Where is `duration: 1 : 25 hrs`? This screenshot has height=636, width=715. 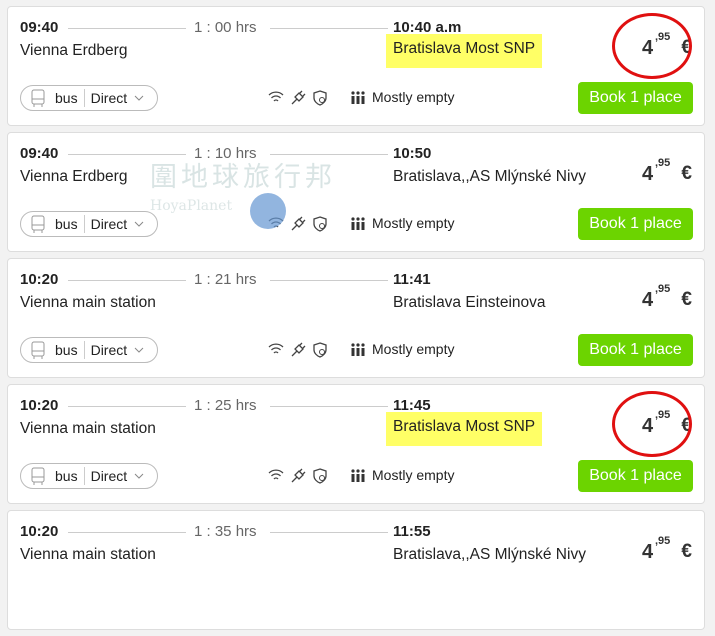
duration: 1 : 25 hrs is located at coordinates (225, 405).